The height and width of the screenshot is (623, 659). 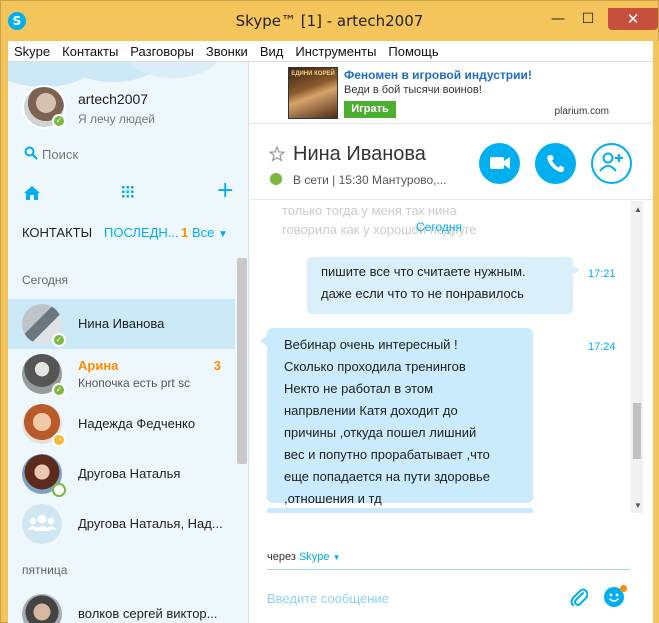 What do you see at coordinates (438, 75) in the screenshot?
I see `ad-title: Феномен в игровой индустрии!` at bounding box center [438, 75].